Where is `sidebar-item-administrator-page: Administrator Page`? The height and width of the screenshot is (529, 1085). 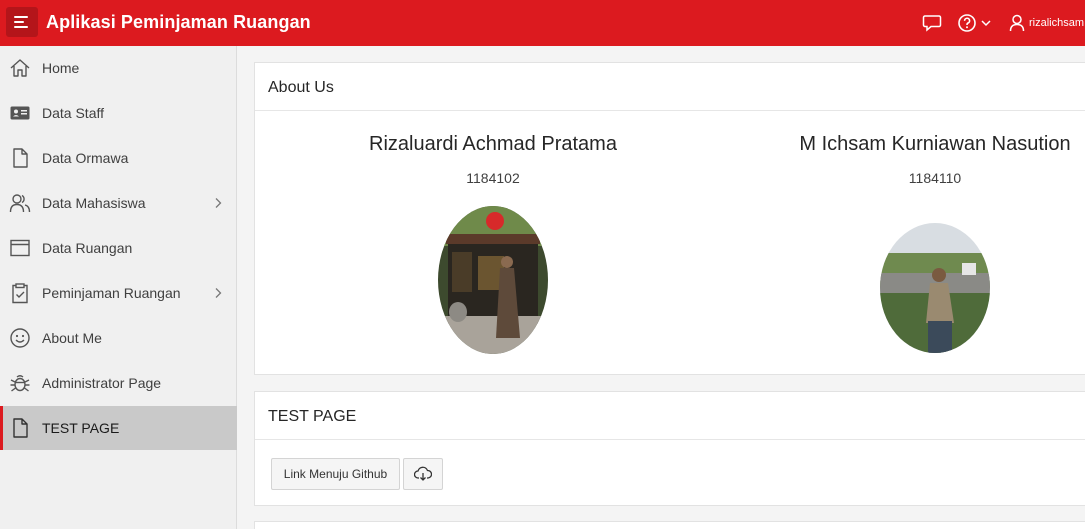
sidebar-item-administrator-page: Administrator Page is located at coordinates (118, 383).